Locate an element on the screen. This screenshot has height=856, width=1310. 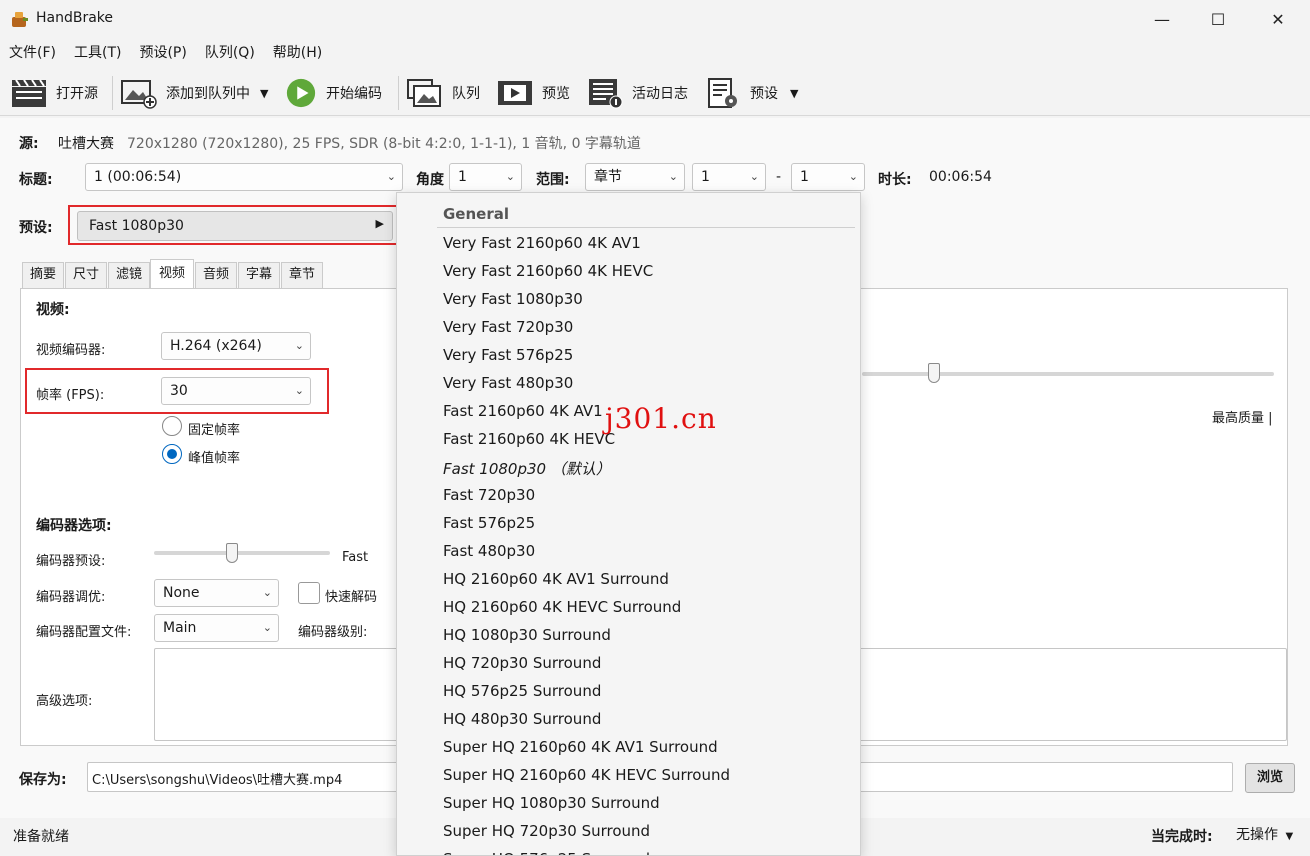
close-button: ✕ is located at coordinates (1278, 19).